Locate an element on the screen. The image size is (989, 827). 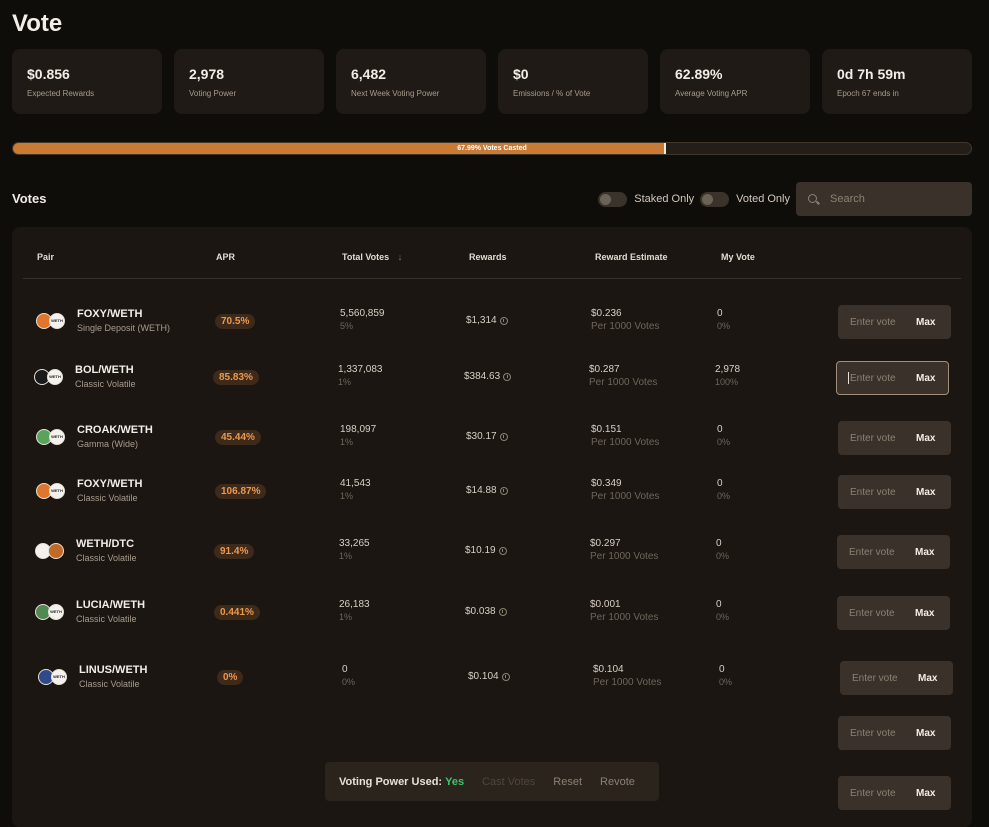
rewards-value: $1,314 is located at coordinates (481, 320).